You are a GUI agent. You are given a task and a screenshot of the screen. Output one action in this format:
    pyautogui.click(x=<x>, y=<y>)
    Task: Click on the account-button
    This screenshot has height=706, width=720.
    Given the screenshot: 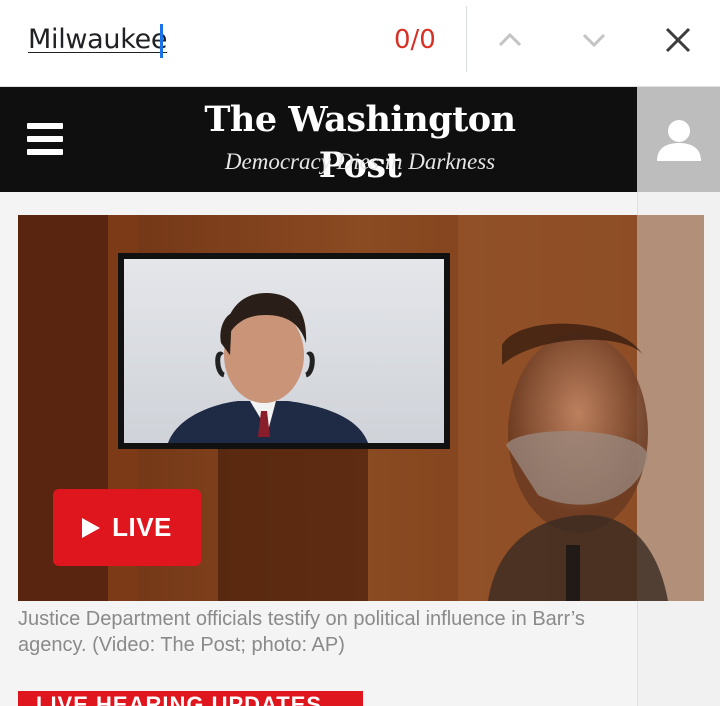 What is the action you would take?
    pyautogui.click(x=678, y=139)
    